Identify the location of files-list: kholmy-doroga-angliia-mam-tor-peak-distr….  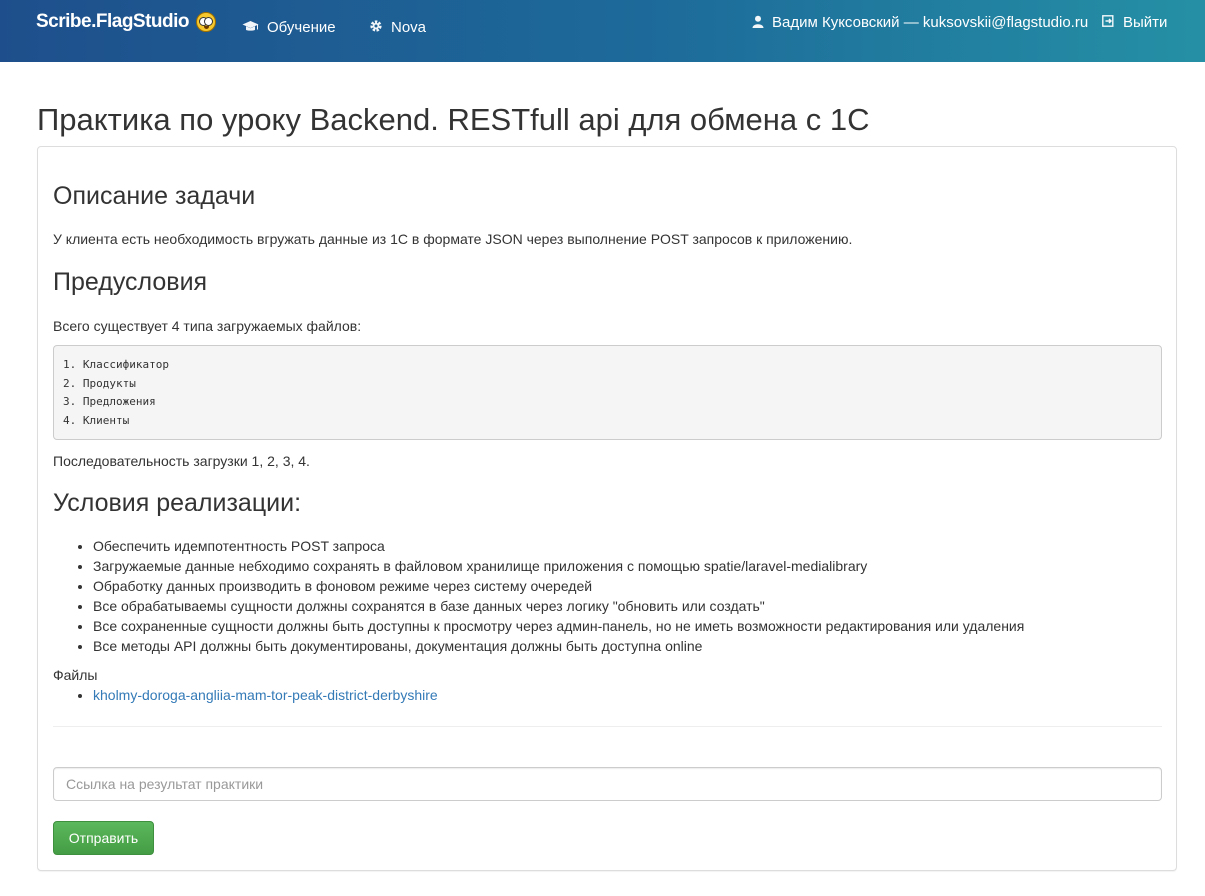
(265, 695).